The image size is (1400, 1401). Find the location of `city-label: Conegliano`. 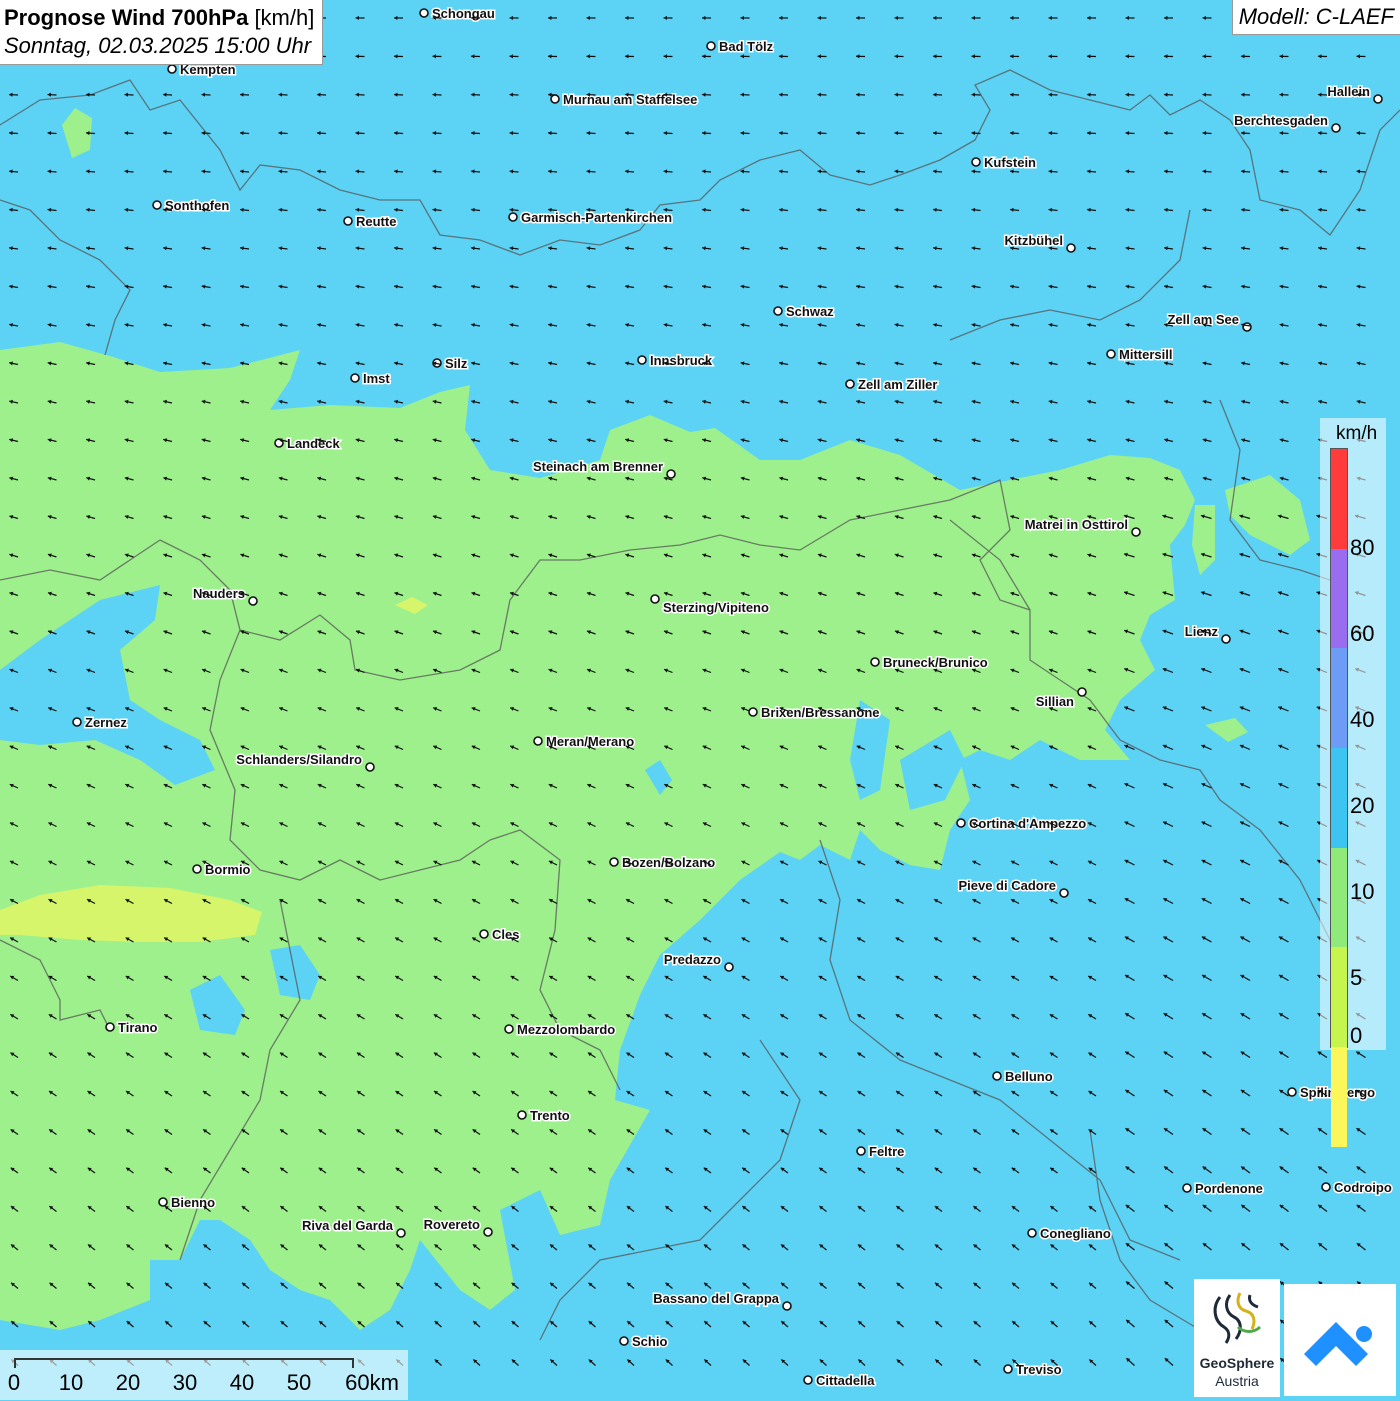

city-label: Conegliano is located at coordinates (1075, 1233).